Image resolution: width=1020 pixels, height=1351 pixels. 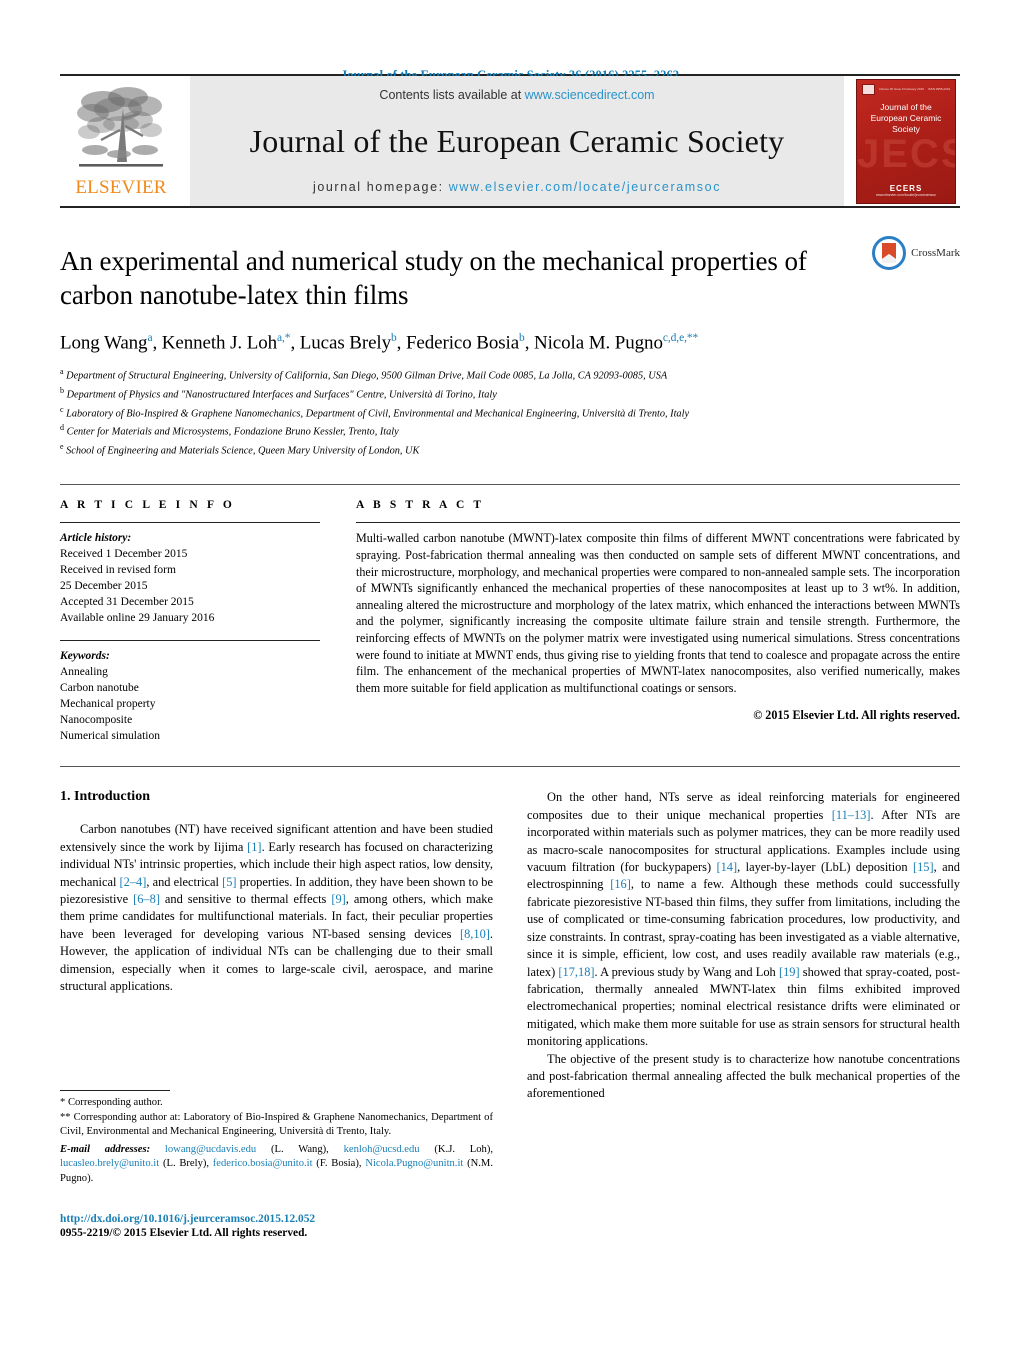 I want to click on elsevier-wordmark: ELSEVIER, so click(x=121, y=187).